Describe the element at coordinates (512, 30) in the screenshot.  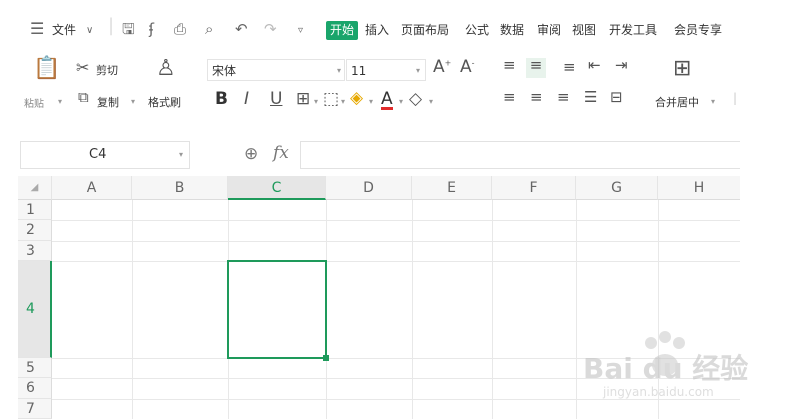
I see `tab-data: 数据` at that location.